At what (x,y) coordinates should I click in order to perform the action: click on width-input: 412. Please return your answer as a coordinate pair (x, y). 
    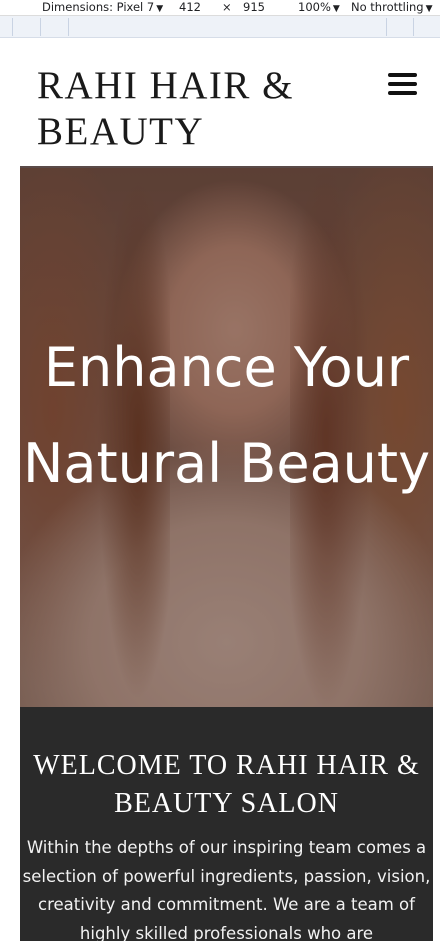
    Looking at the image, I should click on (190, 8).